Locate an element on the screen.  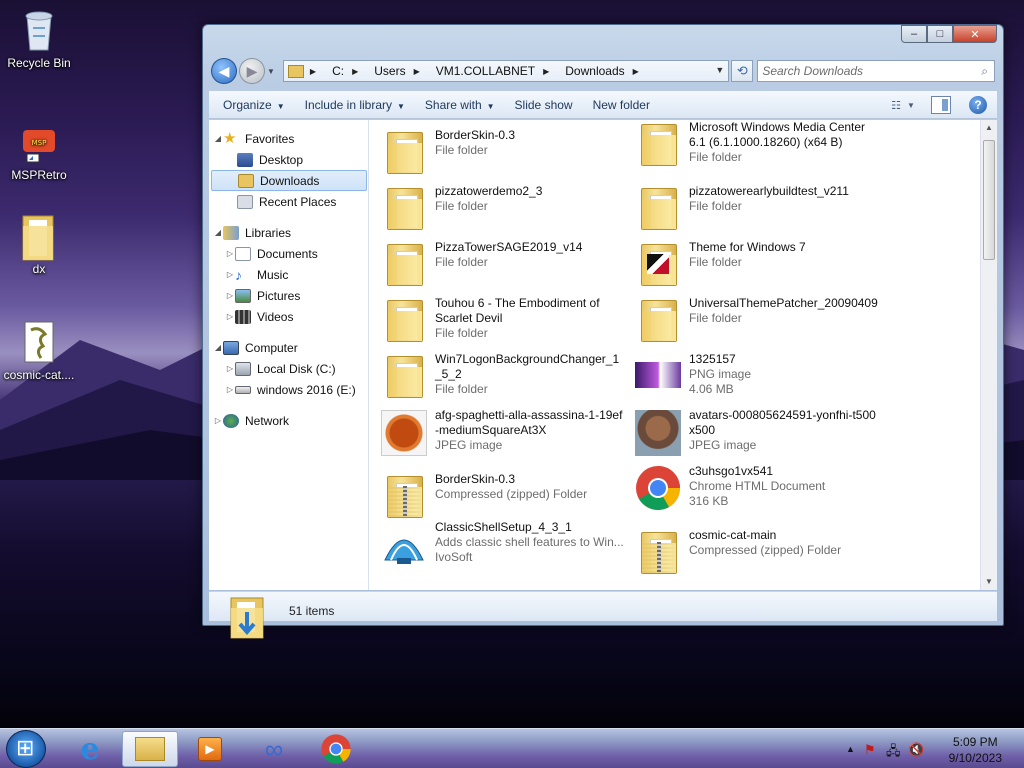
file-item: pizzatowerearlybuildtest_v211 File folder is located at coordinates (760, 210).